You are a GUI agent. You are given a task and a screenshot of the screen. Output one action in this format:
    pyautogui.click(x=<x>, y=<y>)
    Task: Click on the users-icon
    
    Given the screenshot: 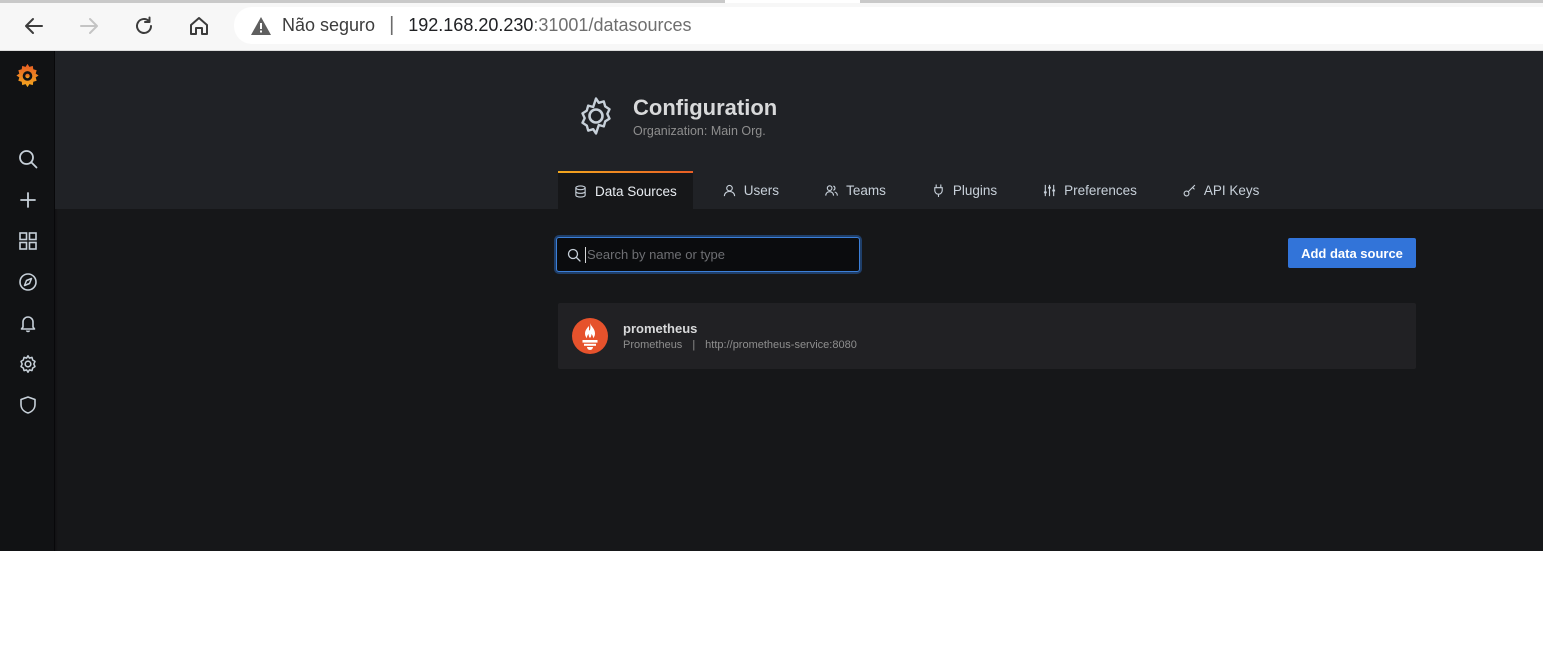 What is the action you would take?
    pyautogui.click(x=831, y=190)
    